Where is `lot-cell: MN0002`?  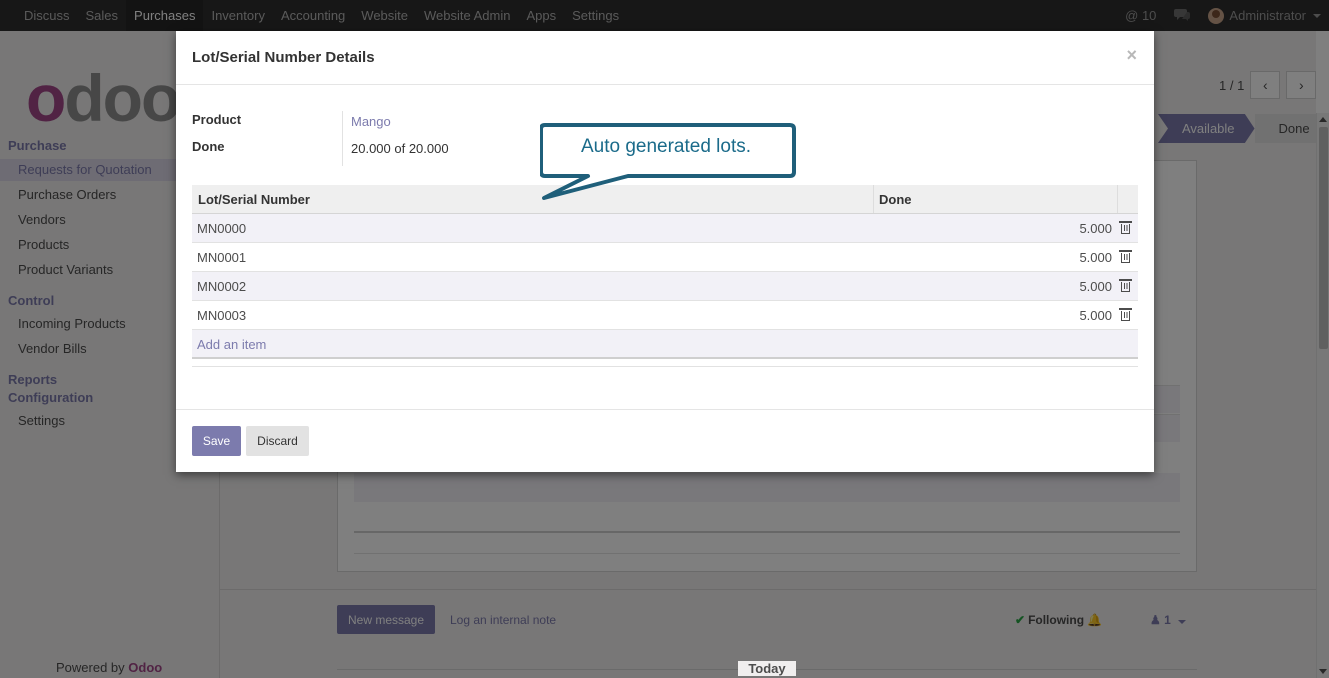 lot-cell: MN0002 is located at coordinates (533, 286).